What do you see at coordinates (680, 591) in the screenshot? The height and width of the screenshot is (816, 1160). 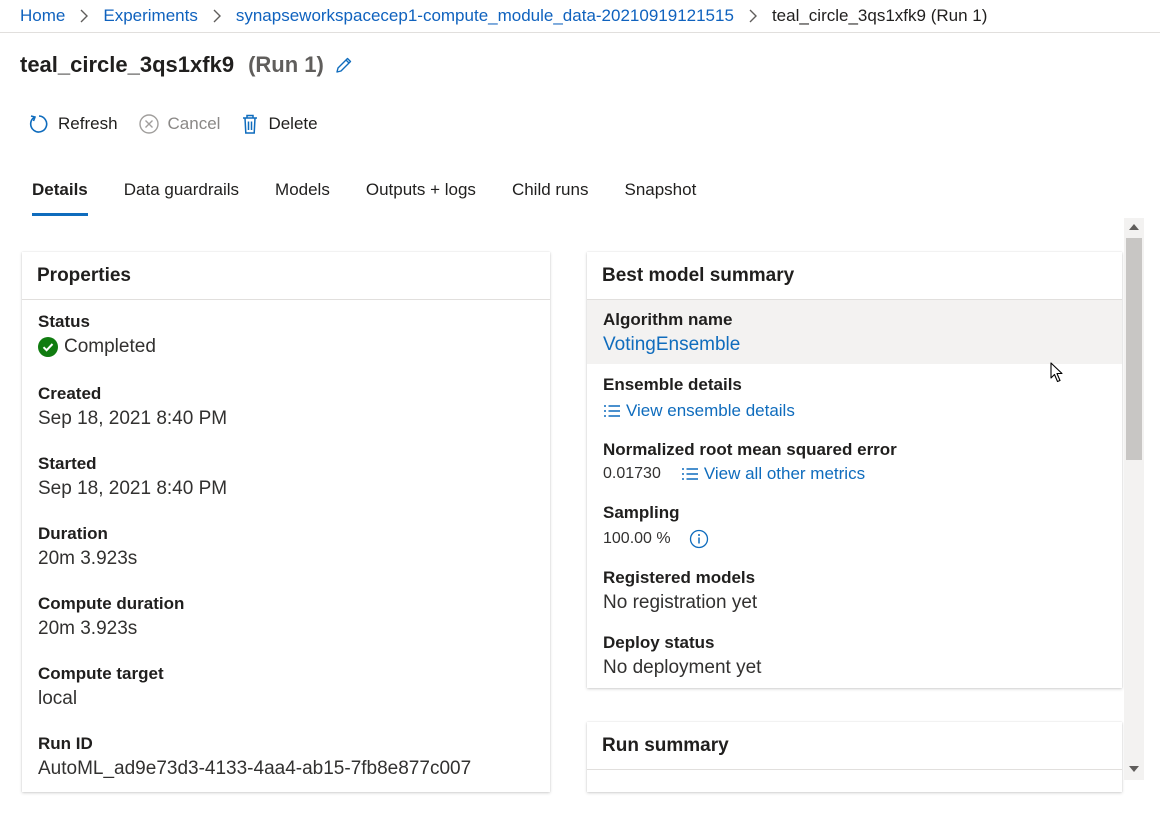 I see `registered-models-property: Registered models No registration yet` at bounding box center [680, 591].